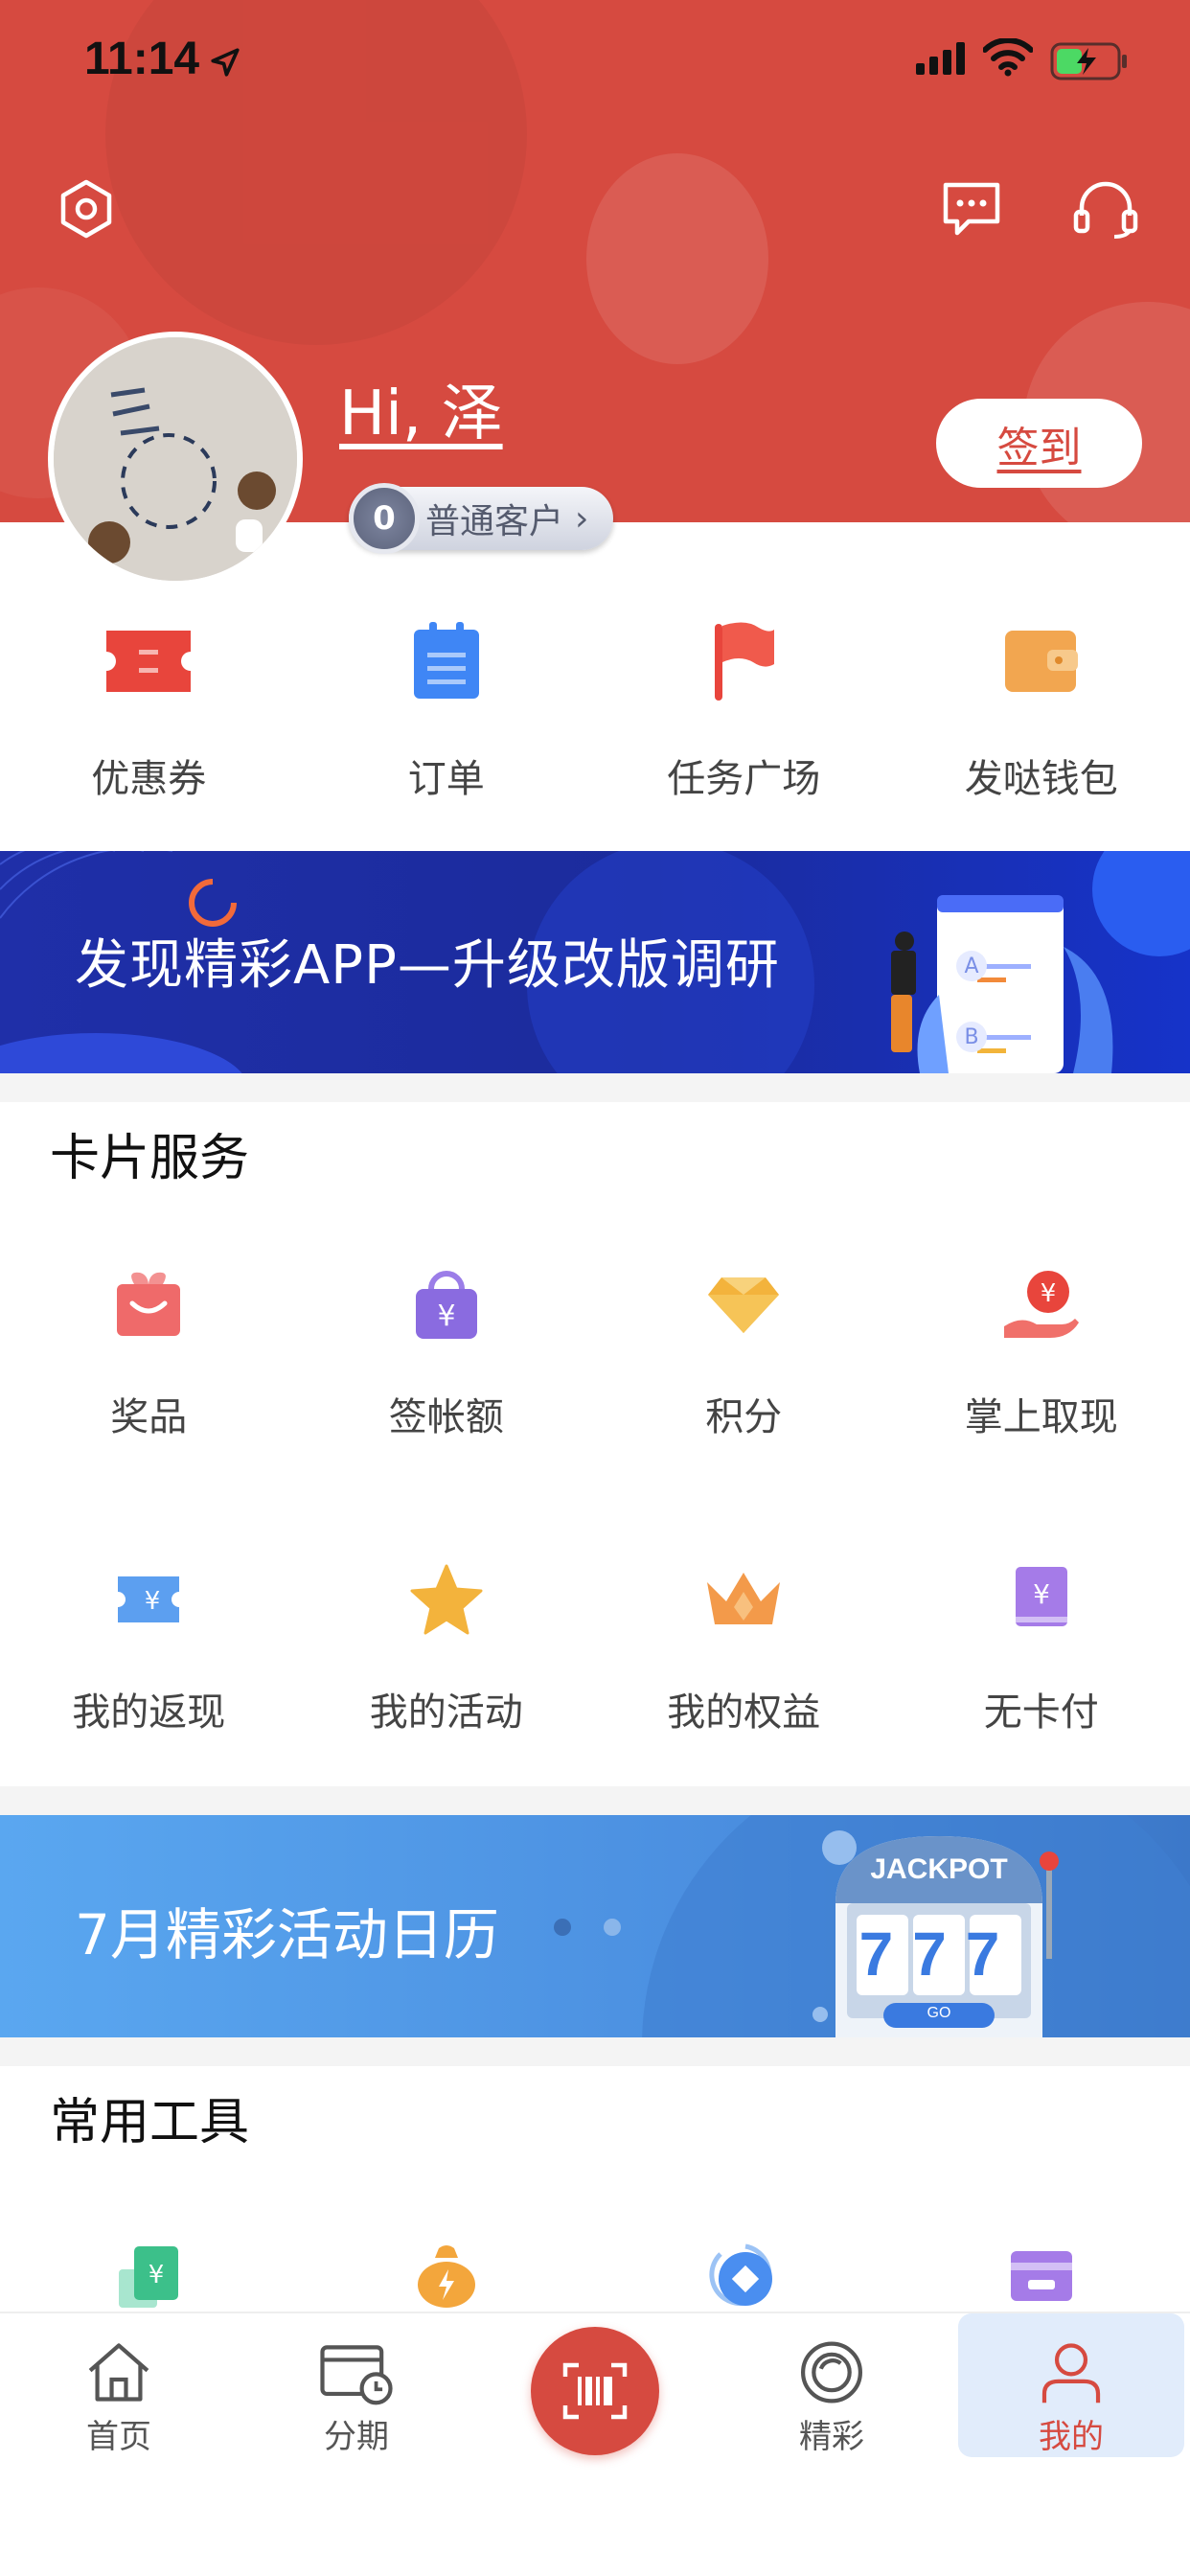 The height and width of the screenshot is (2576, 1190). What do you see at coordinates (744, 1417) in the screenshot?
I see `service-item-label: 积分` at bounding box center [744, 1417].